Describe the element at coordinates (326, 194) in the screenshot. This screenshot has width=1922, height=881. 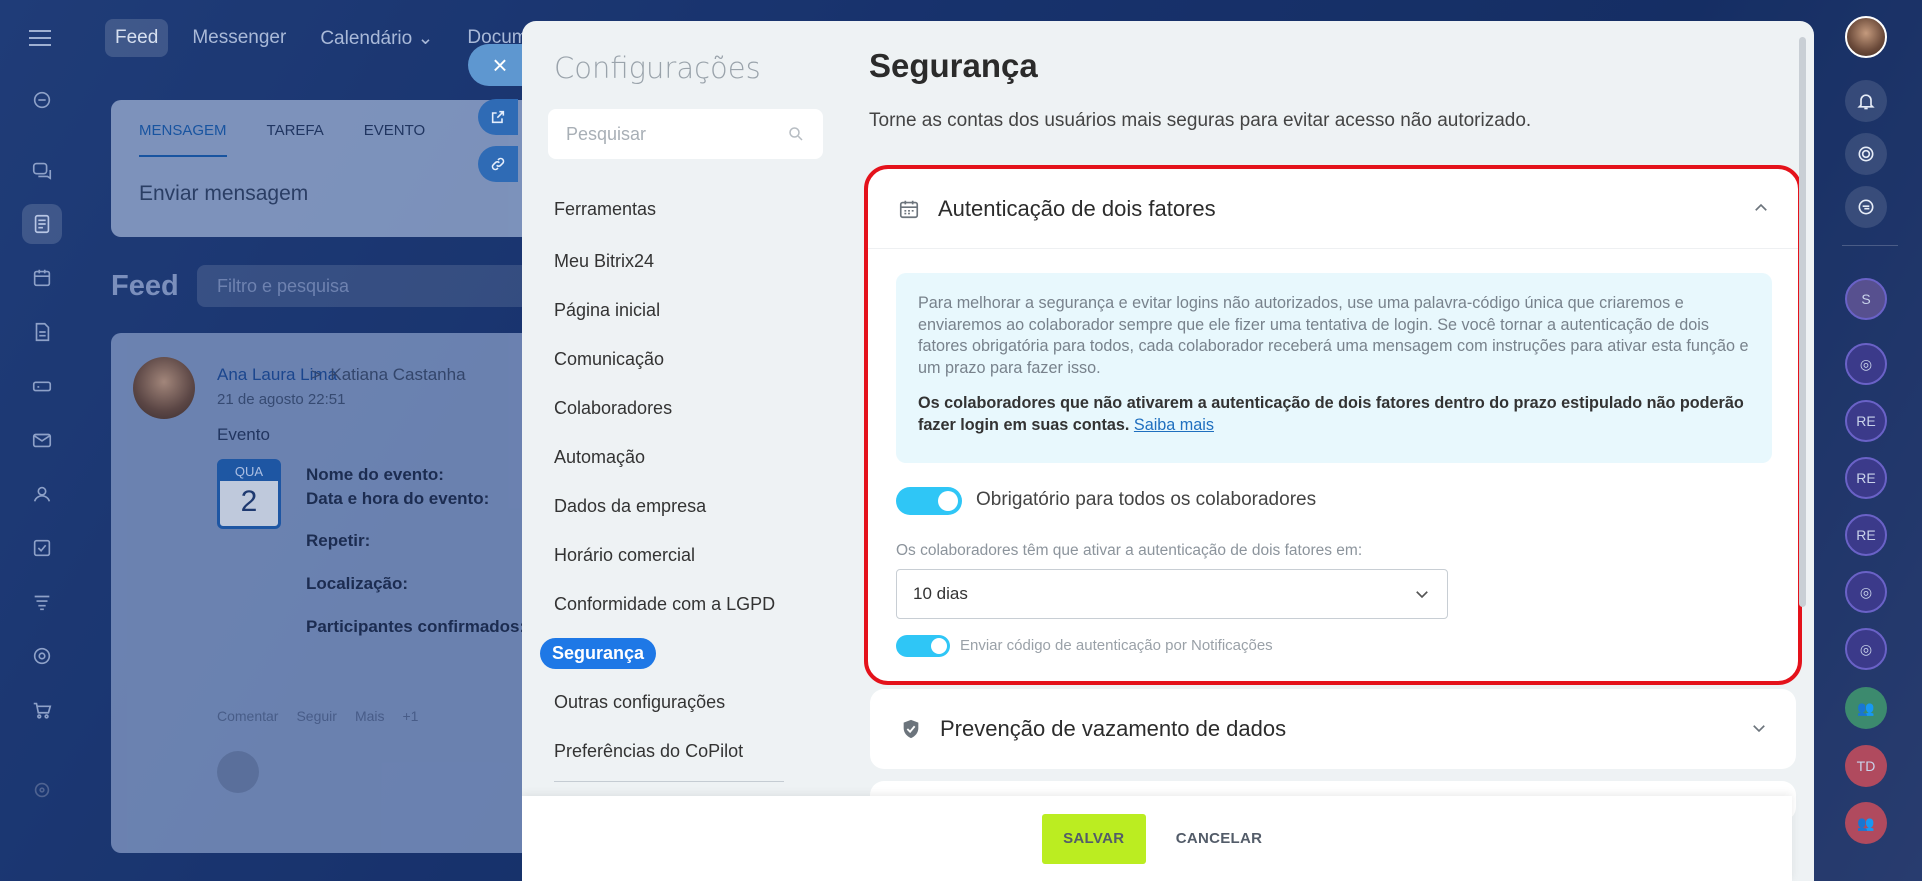
I see `composer-placeholder: Enviar mensagem` at that location.